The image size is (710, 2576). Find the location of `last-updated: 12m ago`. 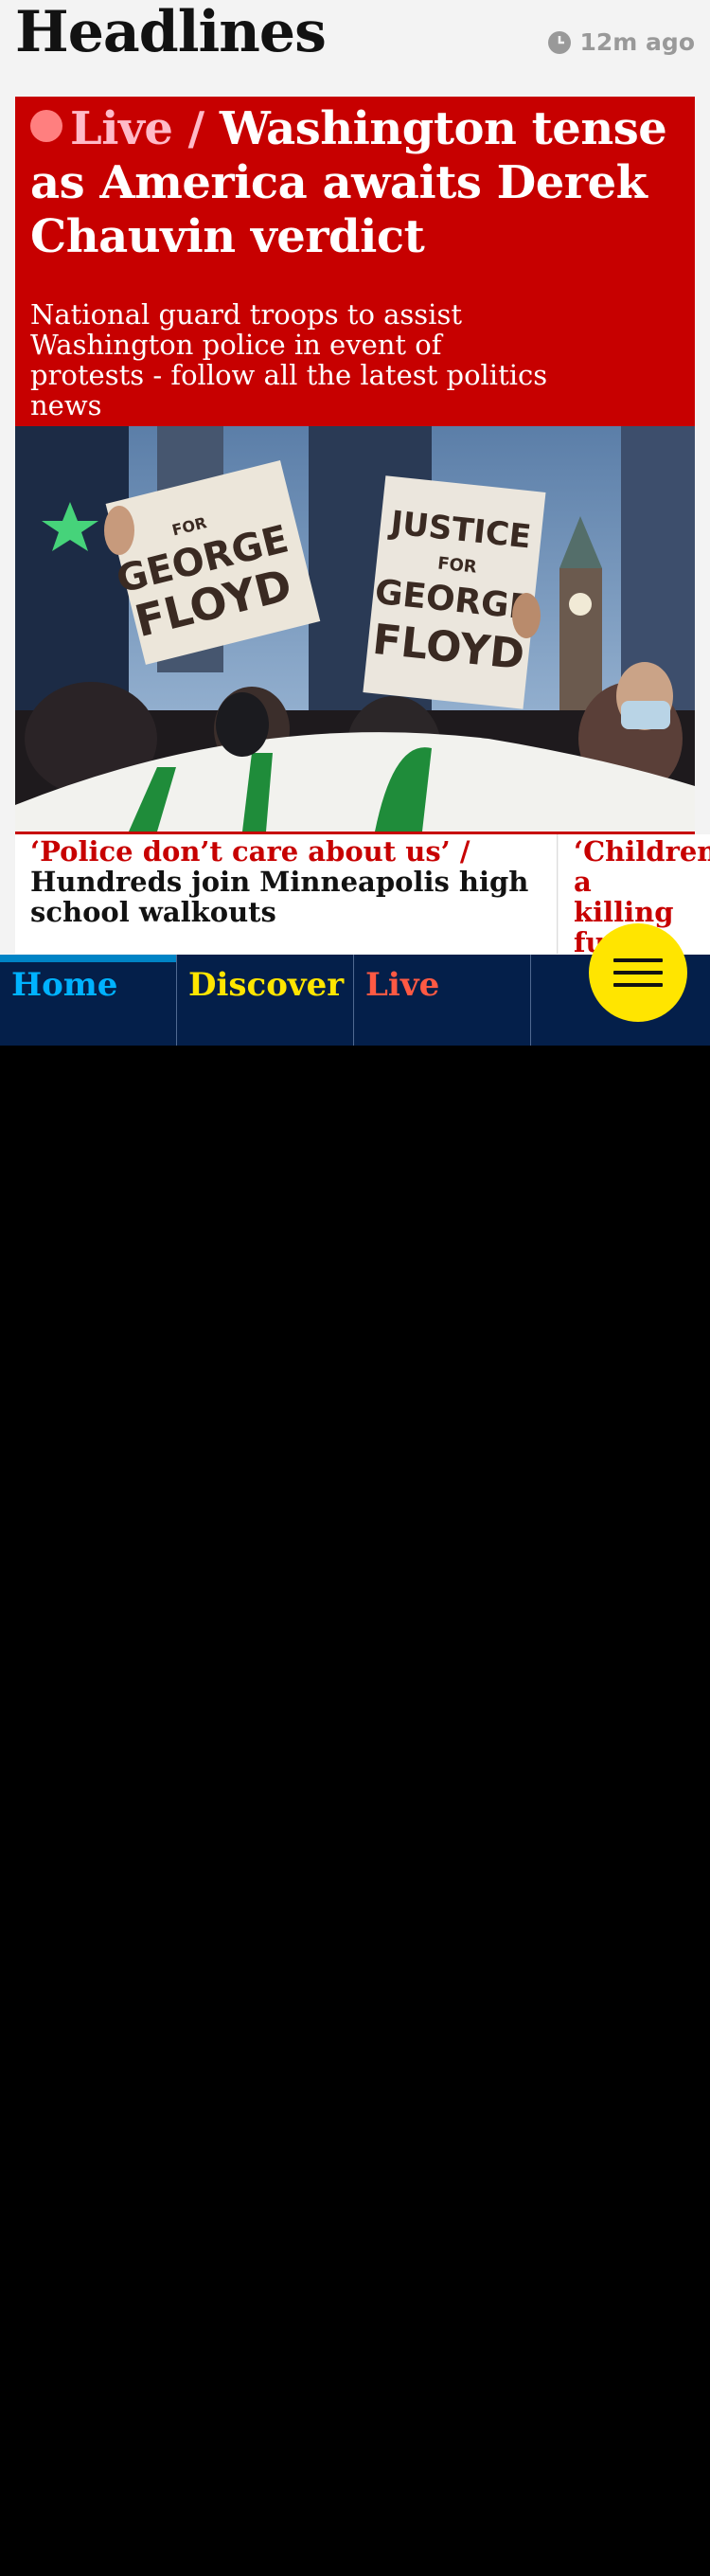

last-updated: 12m ago is located at coordinates (621, 42).